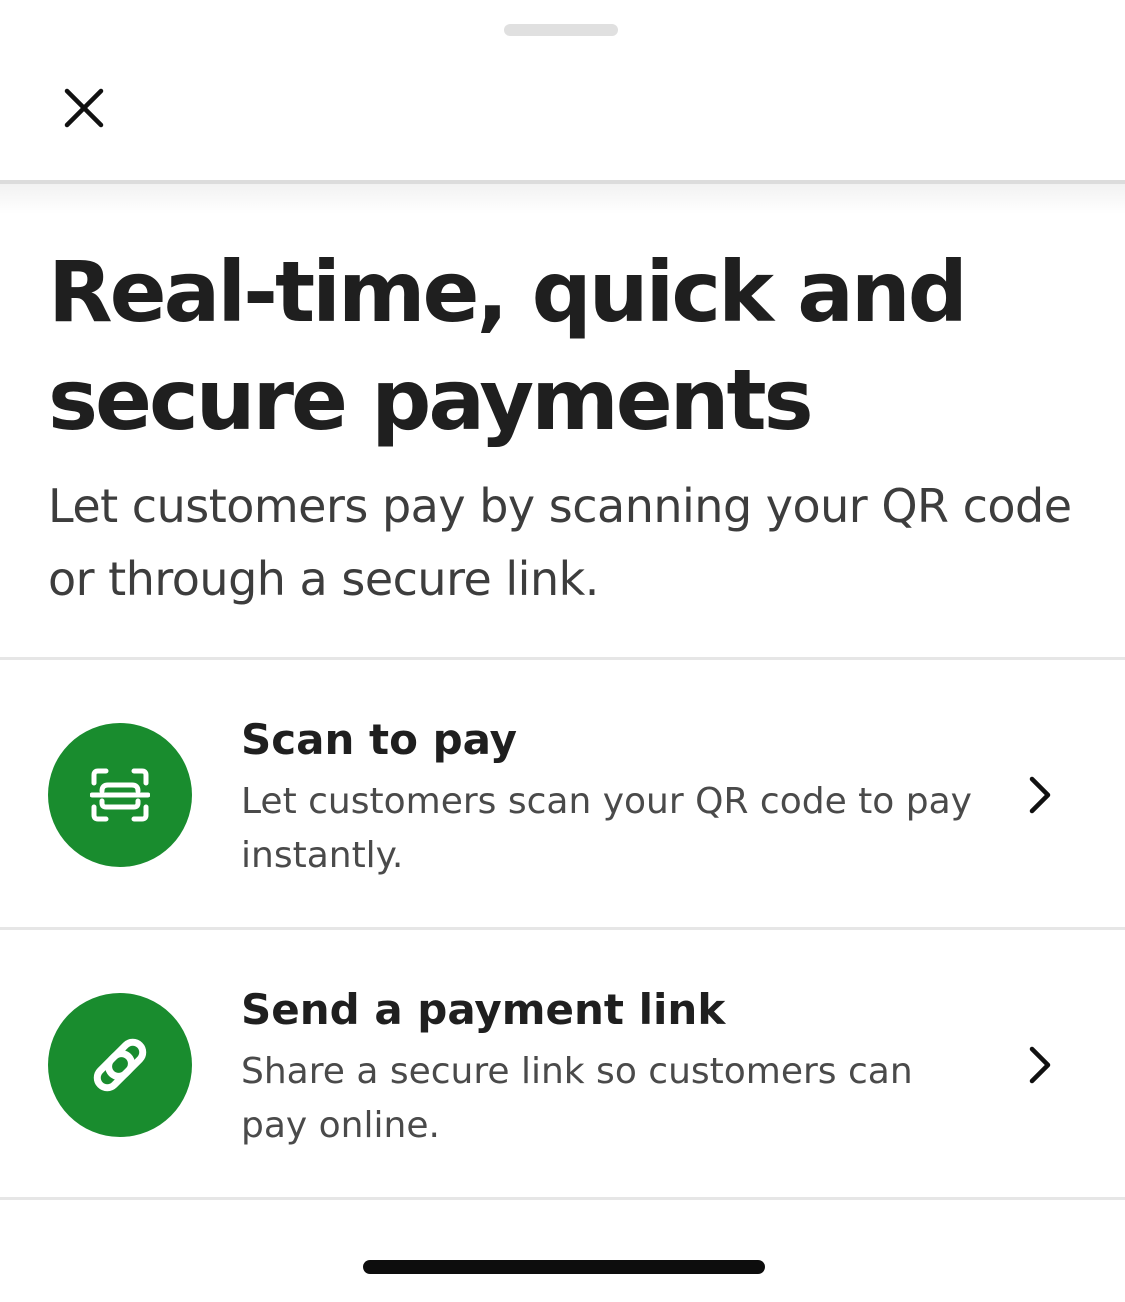 The image size is (1125, 1302). What do you see at coordinates (561, 30) in the screenshot?
I see `sheet-grabber-handle` at bounding box center [561, 30].